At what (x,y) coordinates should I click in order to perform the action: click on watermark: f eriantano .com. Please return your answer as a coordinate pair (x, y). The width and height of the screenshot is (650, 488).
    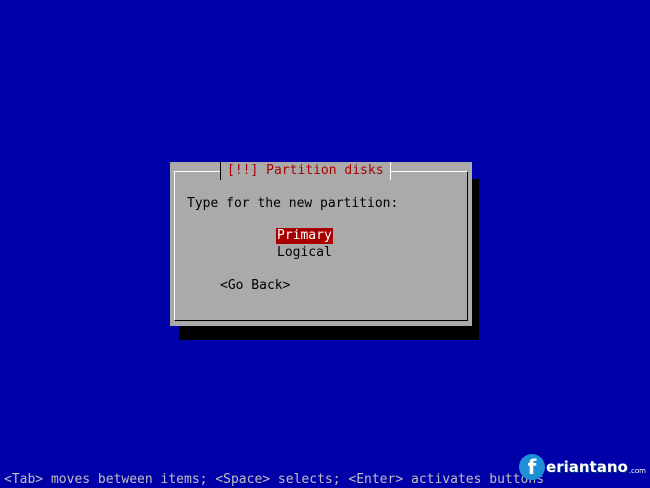
    Looking at the image, I should click on (582, 467).